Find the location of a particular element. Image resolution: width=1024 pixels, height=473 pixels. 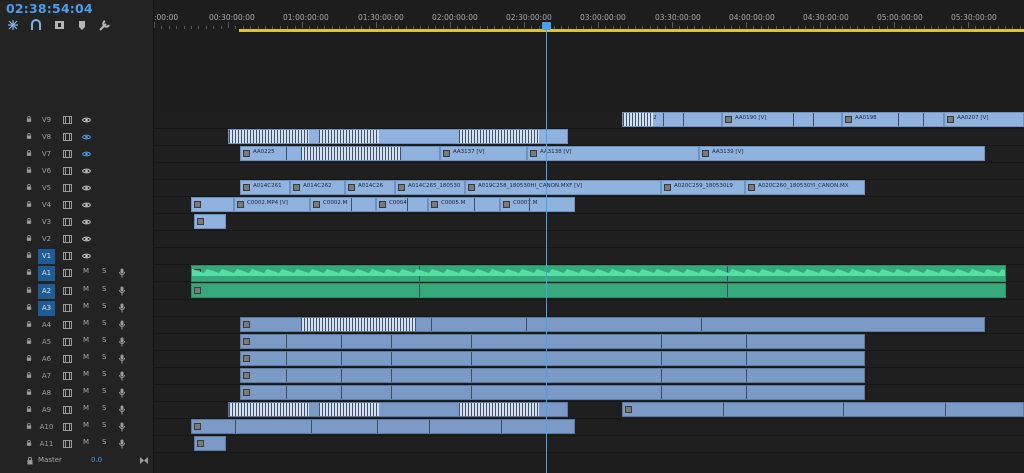

track-name-a10: A10 is located at coordinates (46, 427).